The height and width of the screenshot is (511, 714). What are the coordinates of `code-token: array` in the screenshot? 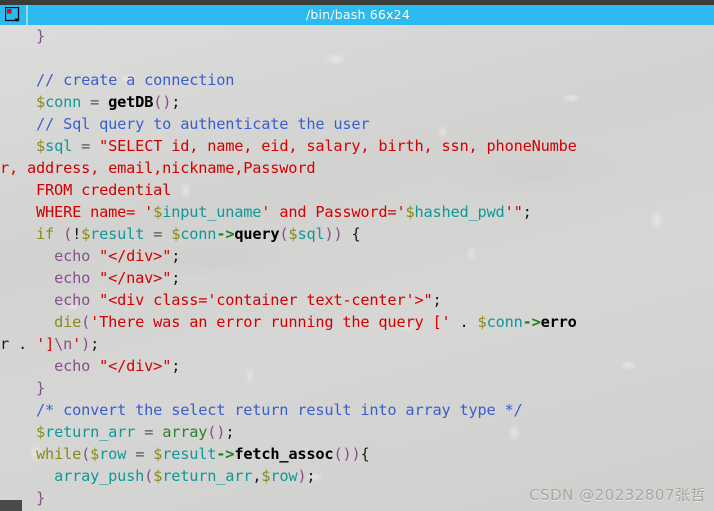 It's located at (185, 432).